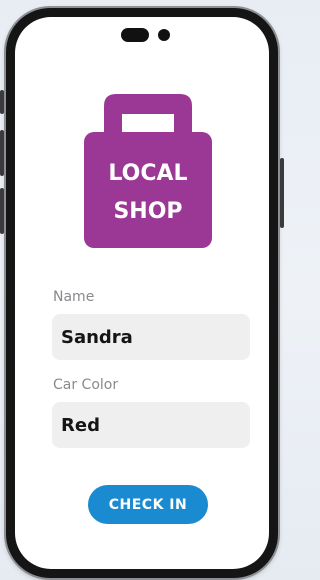 This screenshot has height=580, width=320. Describe the element at coordinates (151, 425) in the screenshot. I see `car-color-field: Red` at that location.